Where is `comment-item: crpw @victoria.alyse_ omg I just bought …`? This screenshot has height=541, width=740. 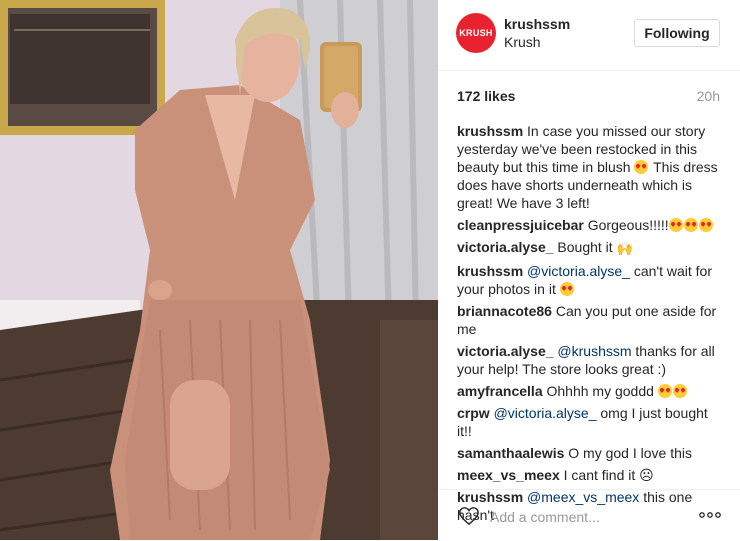 comment-item: crpw @victoria.alyse_ omg I just bought … is located at coordinates (591, 422).